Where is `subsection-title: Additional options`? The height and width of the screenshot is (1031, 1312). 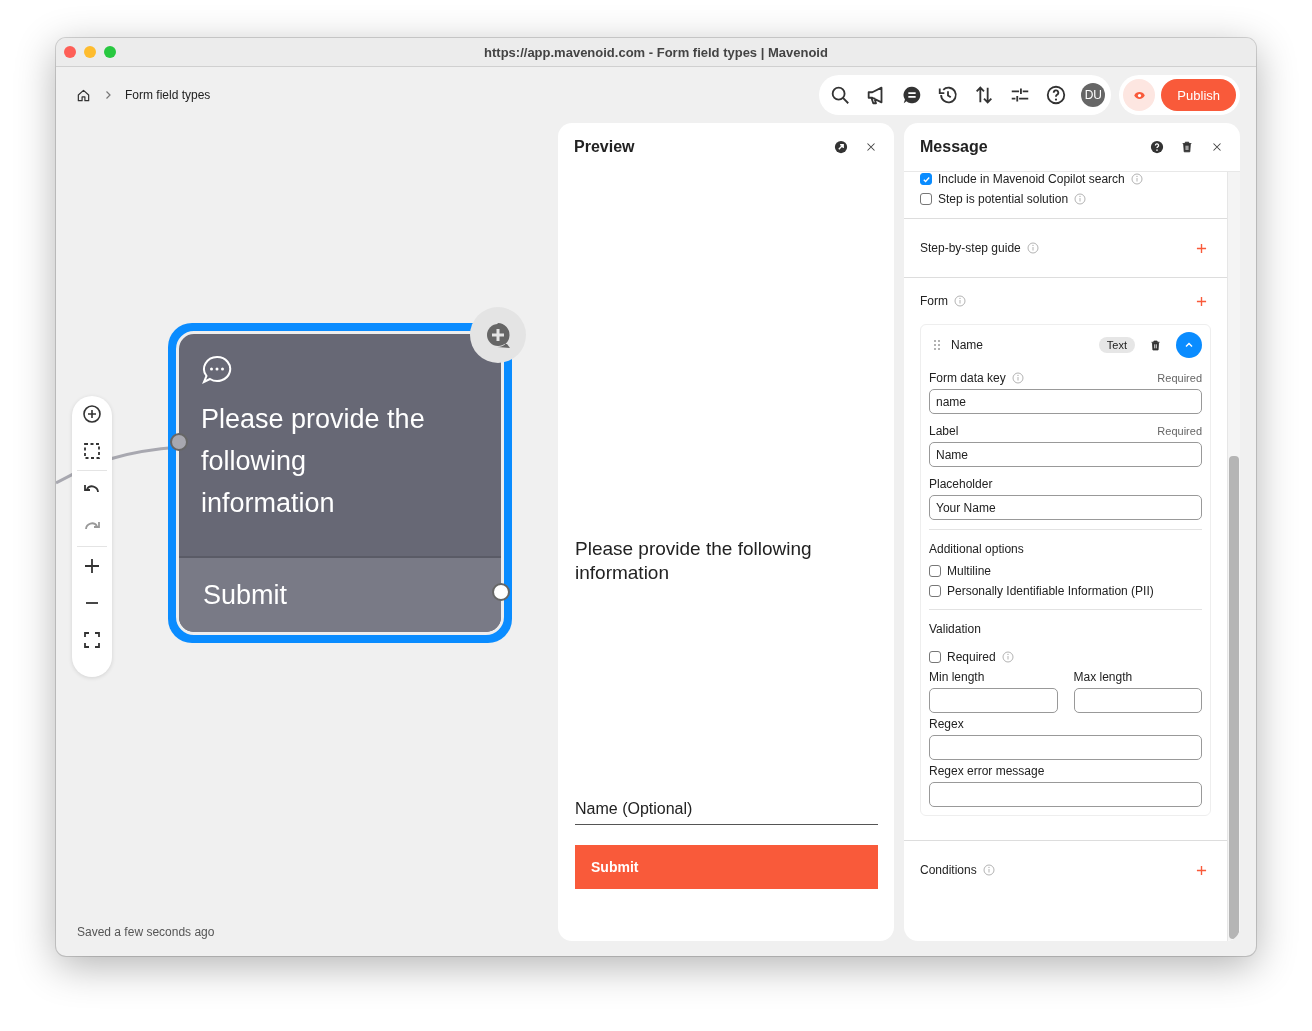 subsection-title: Additional options is located at coordinates (977, 549).